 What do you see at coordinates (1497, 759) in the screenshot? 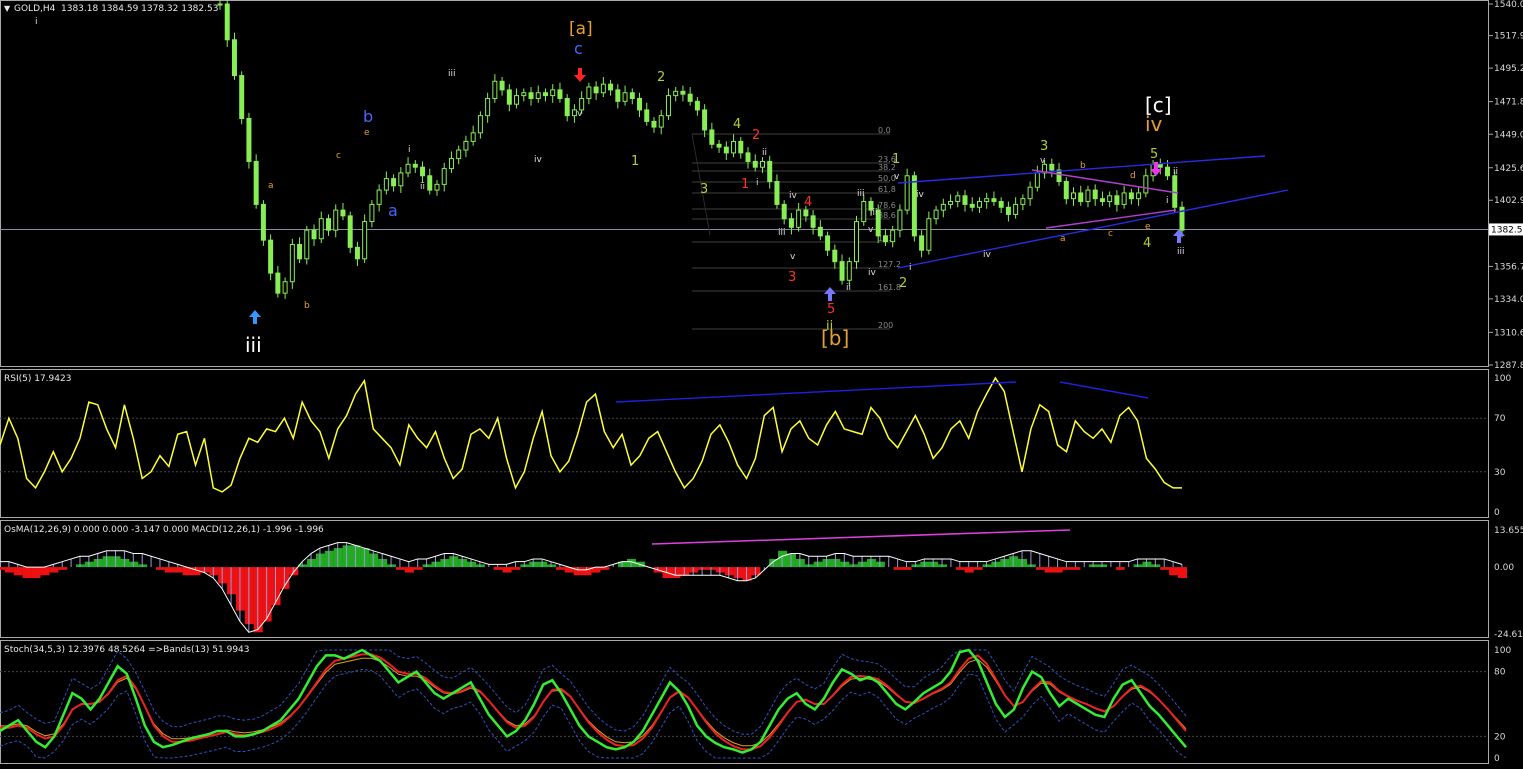
I see `stoch-axis-label: 0` at bounding box center [1497, 759].